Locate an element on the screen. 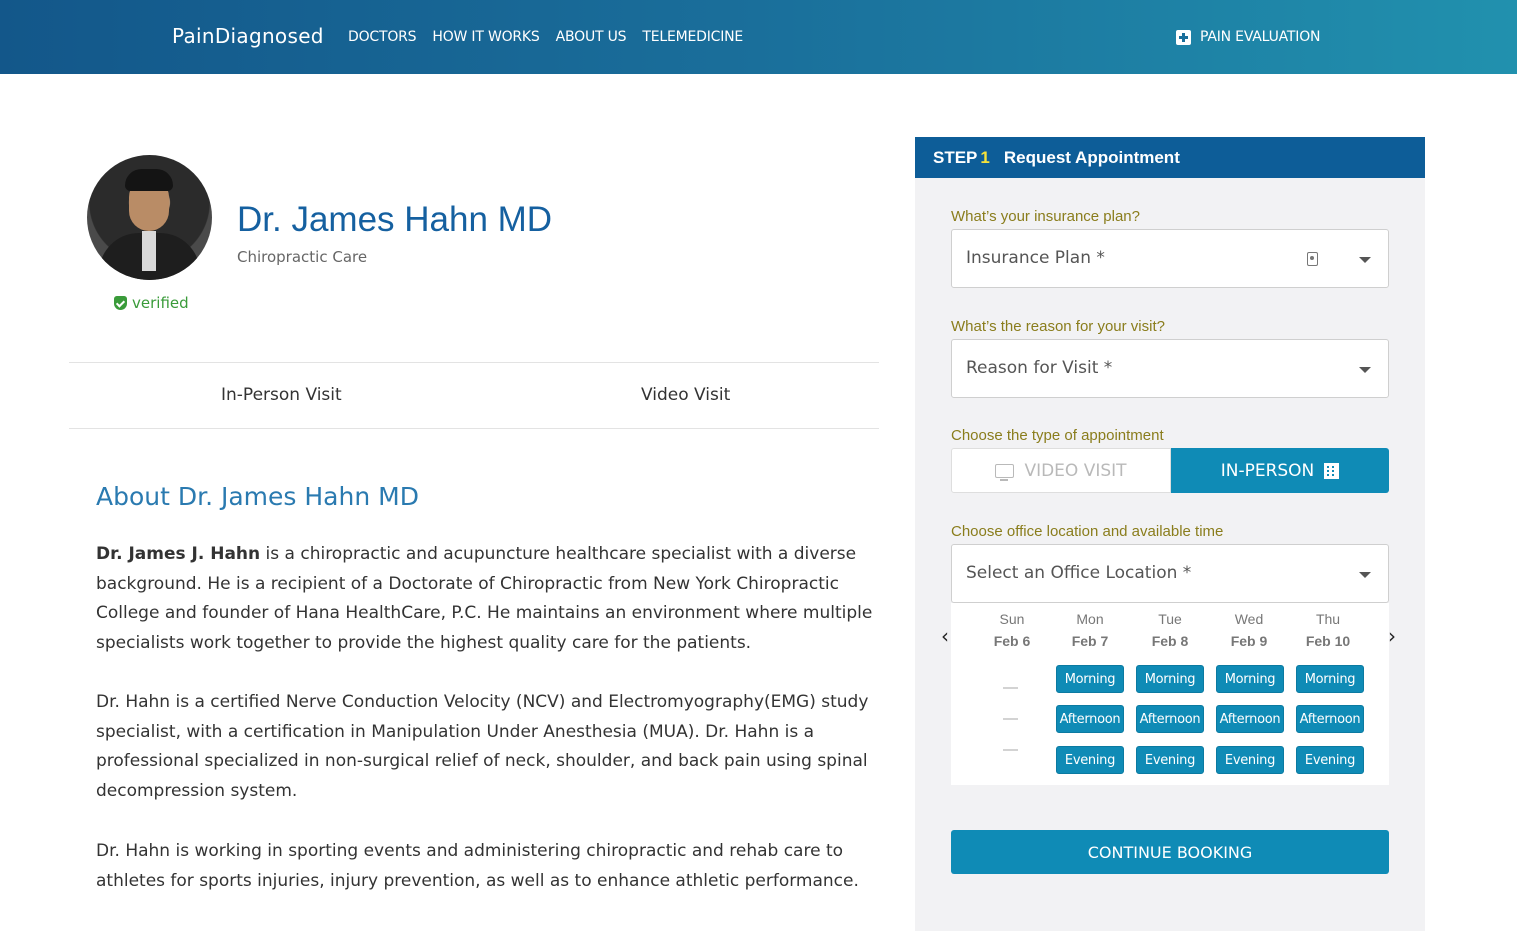 The width and height of the screenshot is (1517, 931). slot-tue-evening: Evening is located at coordinates (1170, 760).